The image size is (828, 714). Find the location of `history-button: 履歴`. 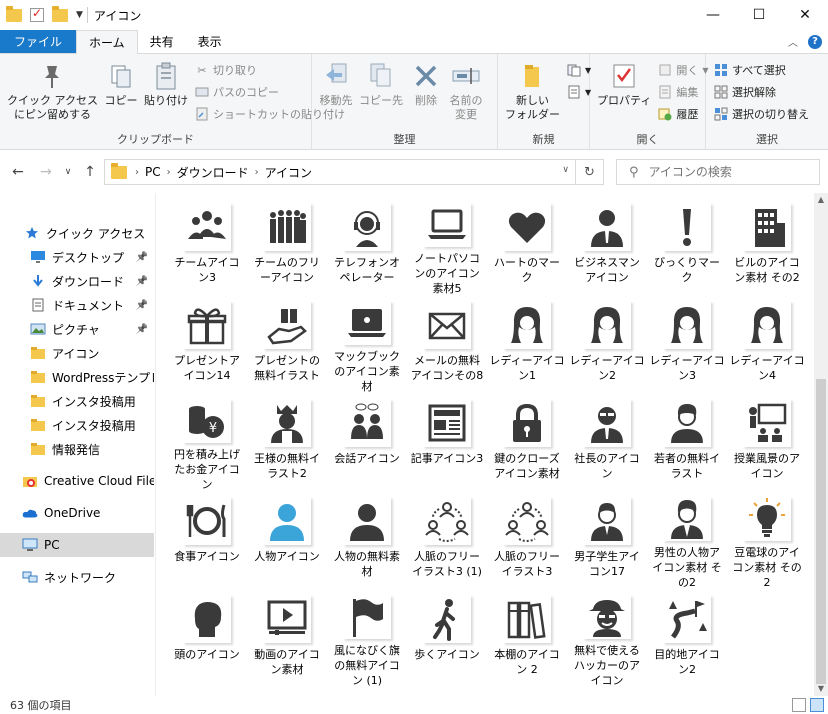

history-button: 履歴 is located at coordinates (683, 114).